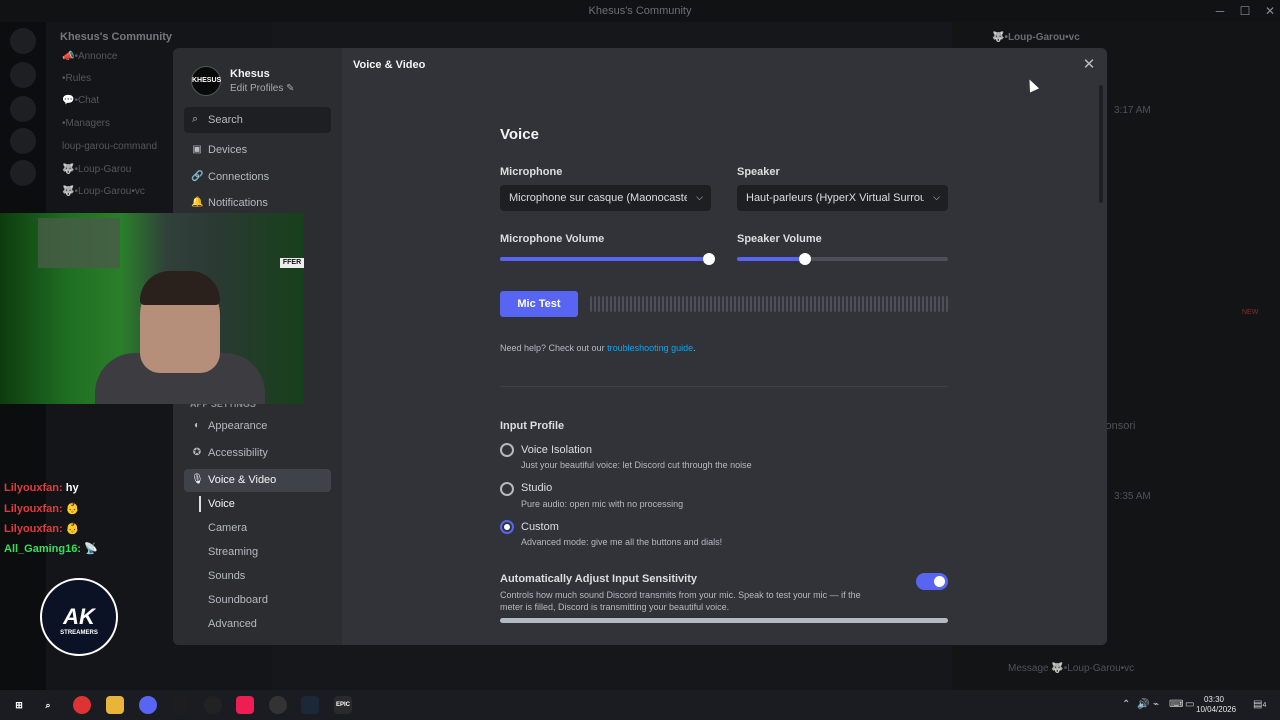  I want to click on mic-test-button: Mic Test, so click(539, 304).